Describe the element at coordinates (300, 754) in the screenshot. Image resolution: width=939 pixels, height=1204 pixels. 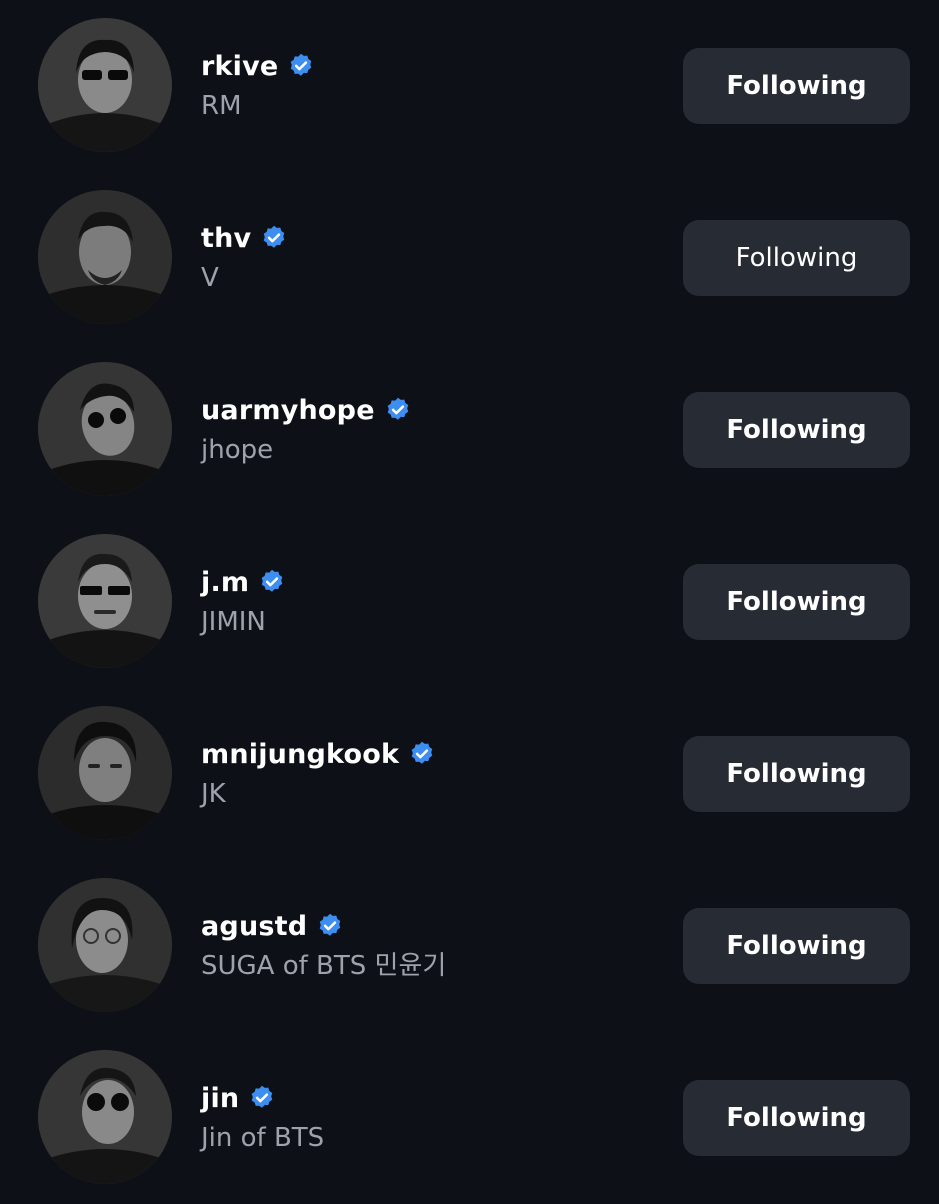
I see `username: mnijungkook` at that location.